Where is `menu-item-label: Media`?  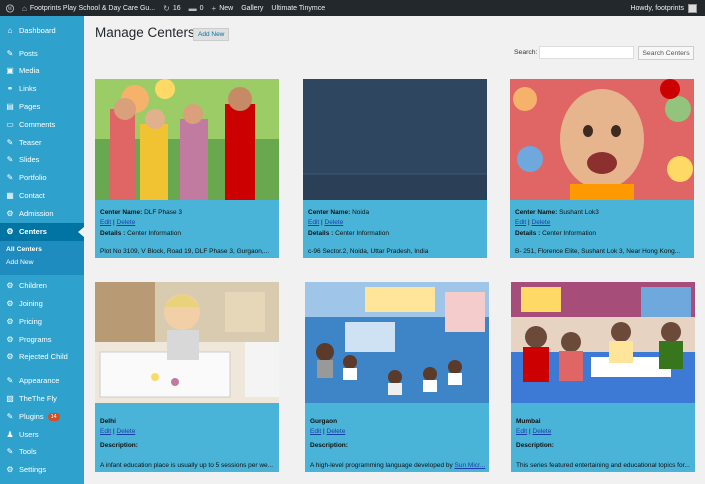
menu-item-label: Media is located at coordinates (29, 71).